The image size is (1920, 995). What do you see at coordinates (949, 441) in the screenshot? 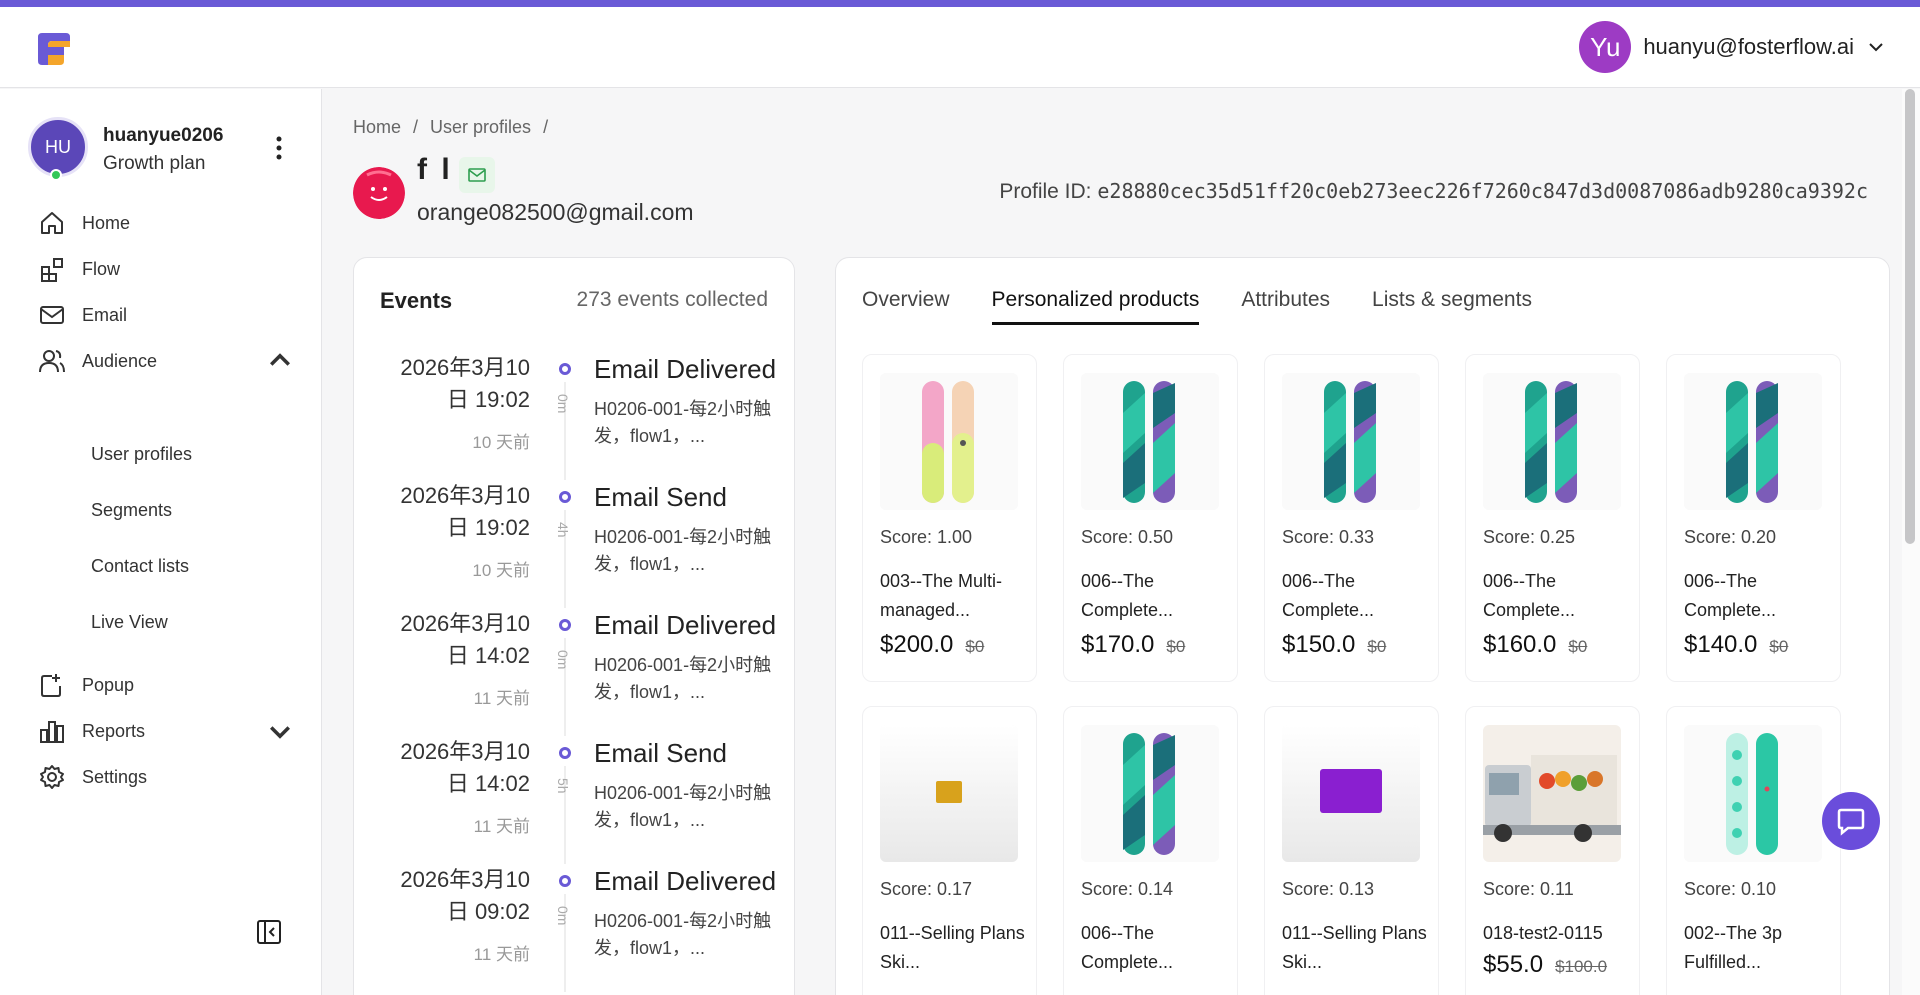
I see `snowboard-pastel-image` at bounding box center [949, 441].